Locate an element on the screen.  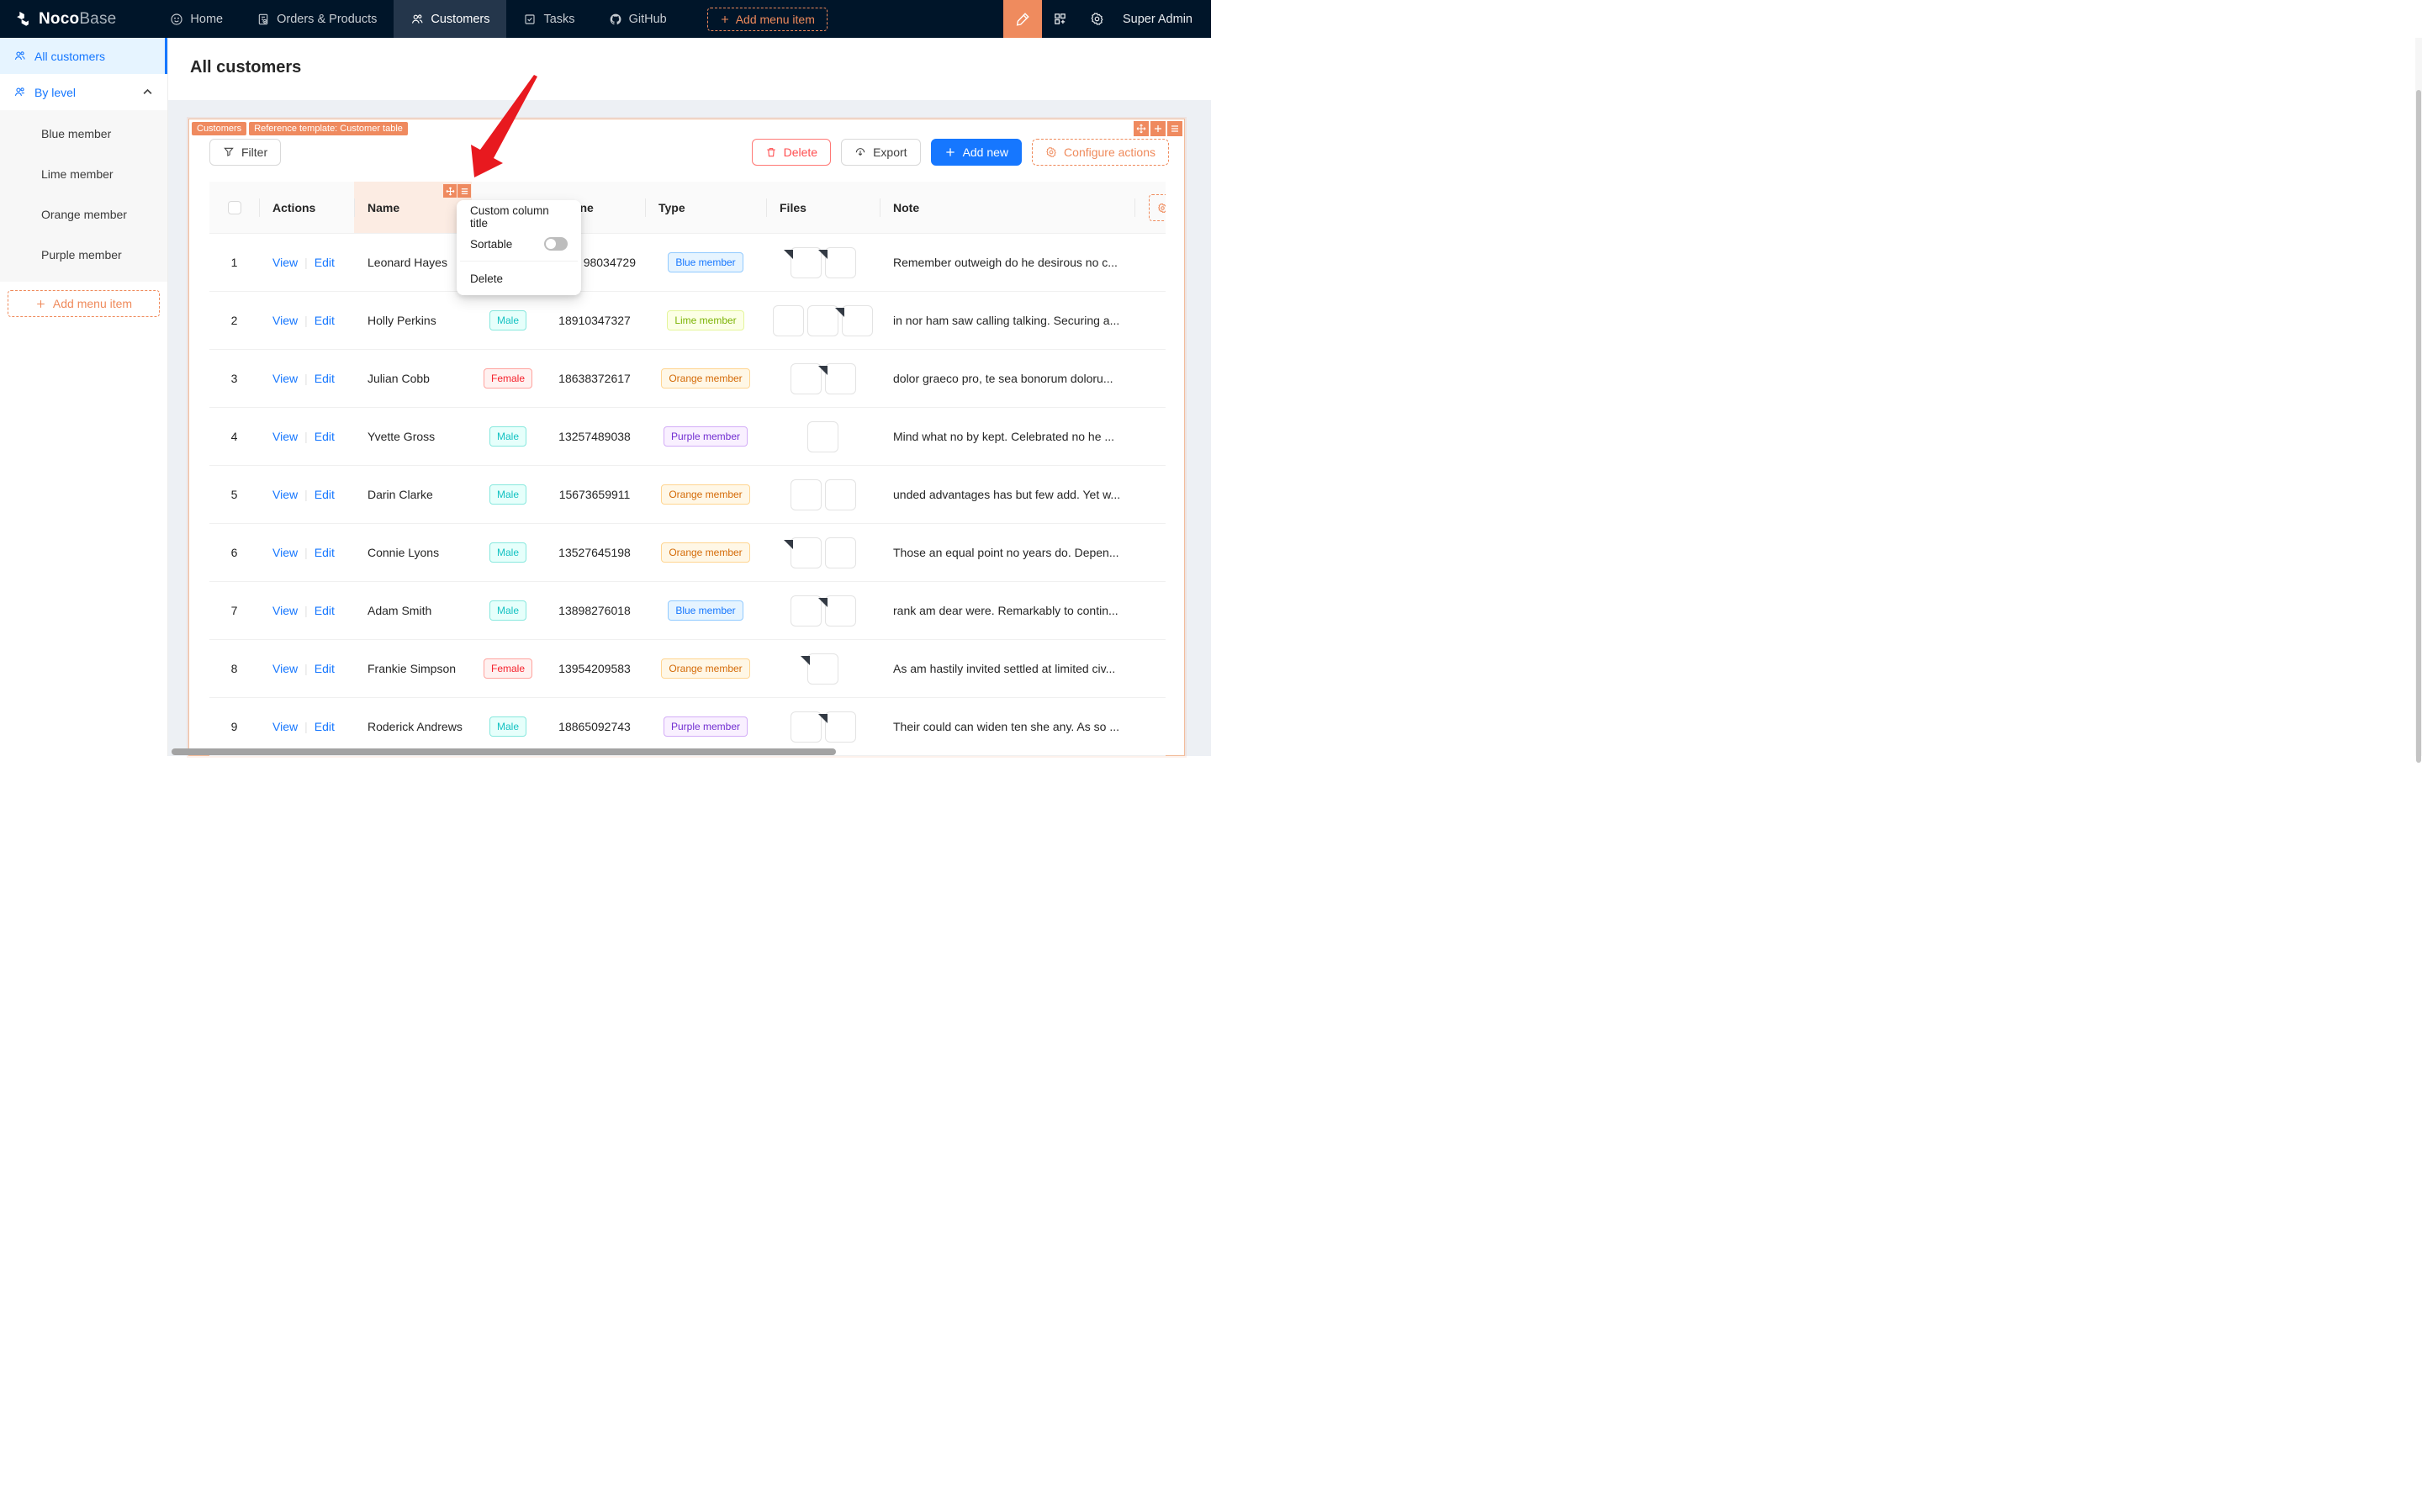
sidebar-item-all-customers: All customers is located at coordinates (83, 56).